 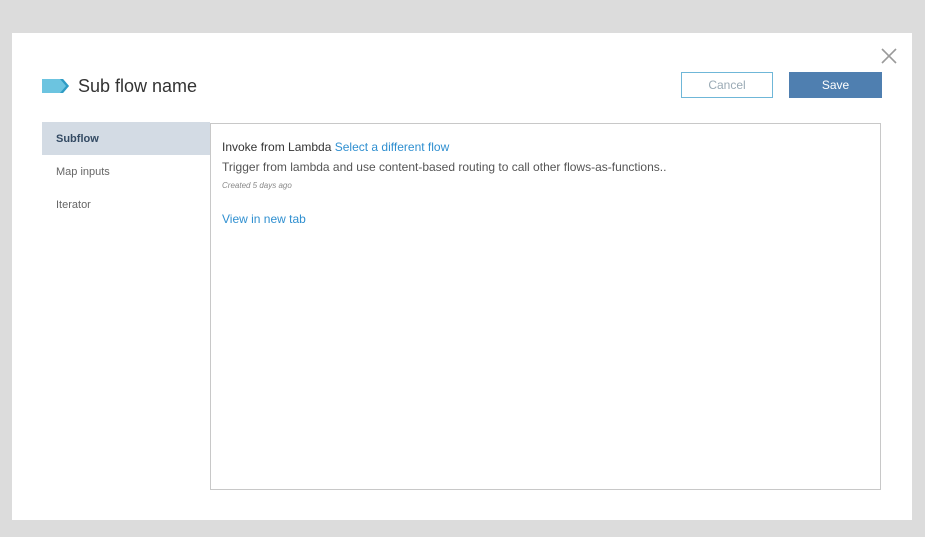 I want to click on dialog-title: Sub flow name, so click(x=138, y=85).